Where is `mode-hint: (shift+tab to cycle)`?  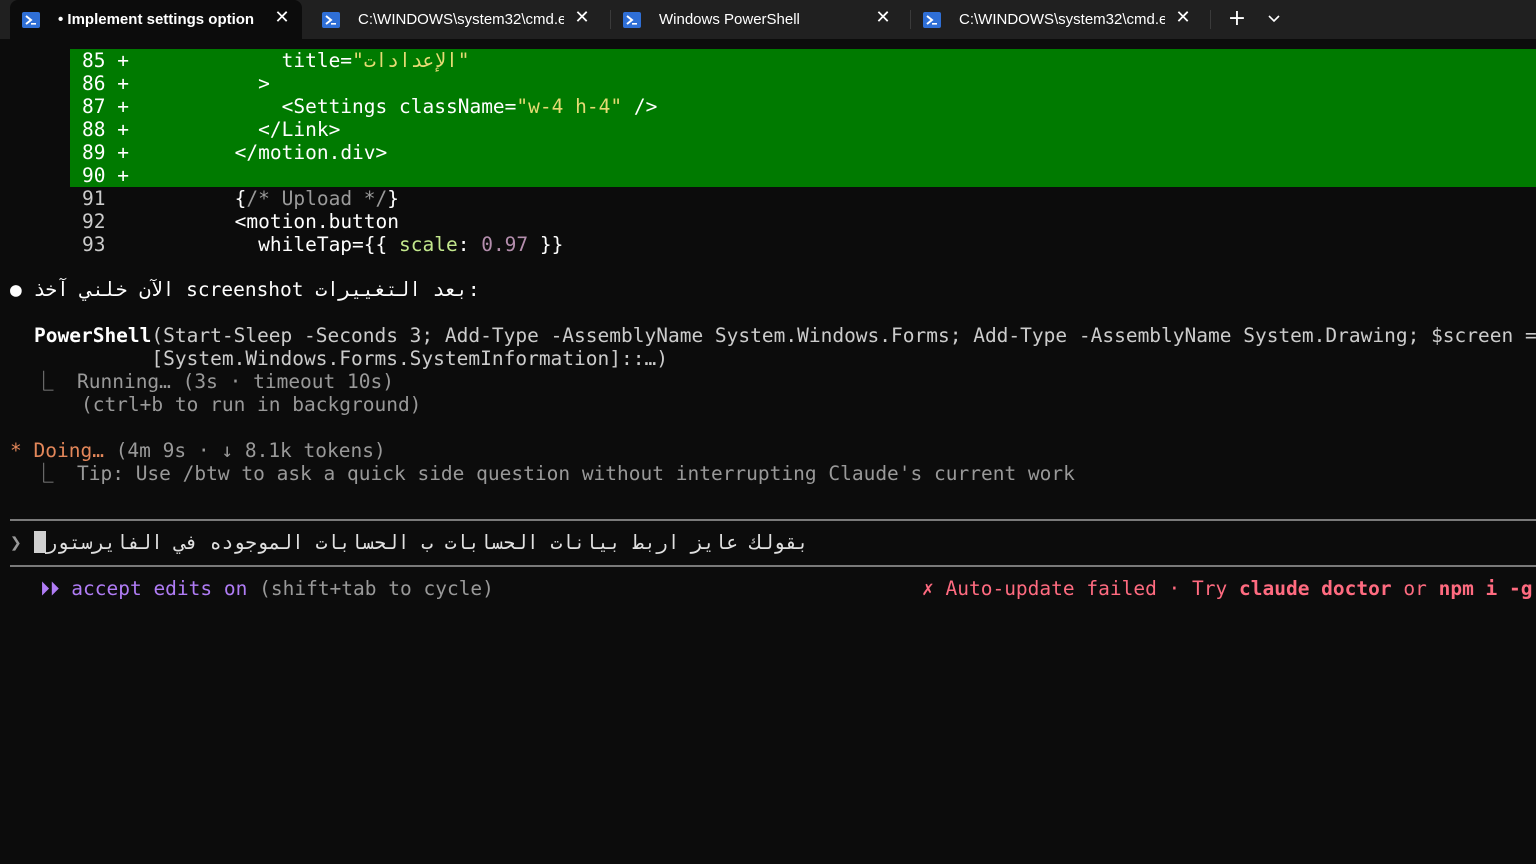
mode-hint: (shift+tab to cycle) is located at coordinates (370, 588).